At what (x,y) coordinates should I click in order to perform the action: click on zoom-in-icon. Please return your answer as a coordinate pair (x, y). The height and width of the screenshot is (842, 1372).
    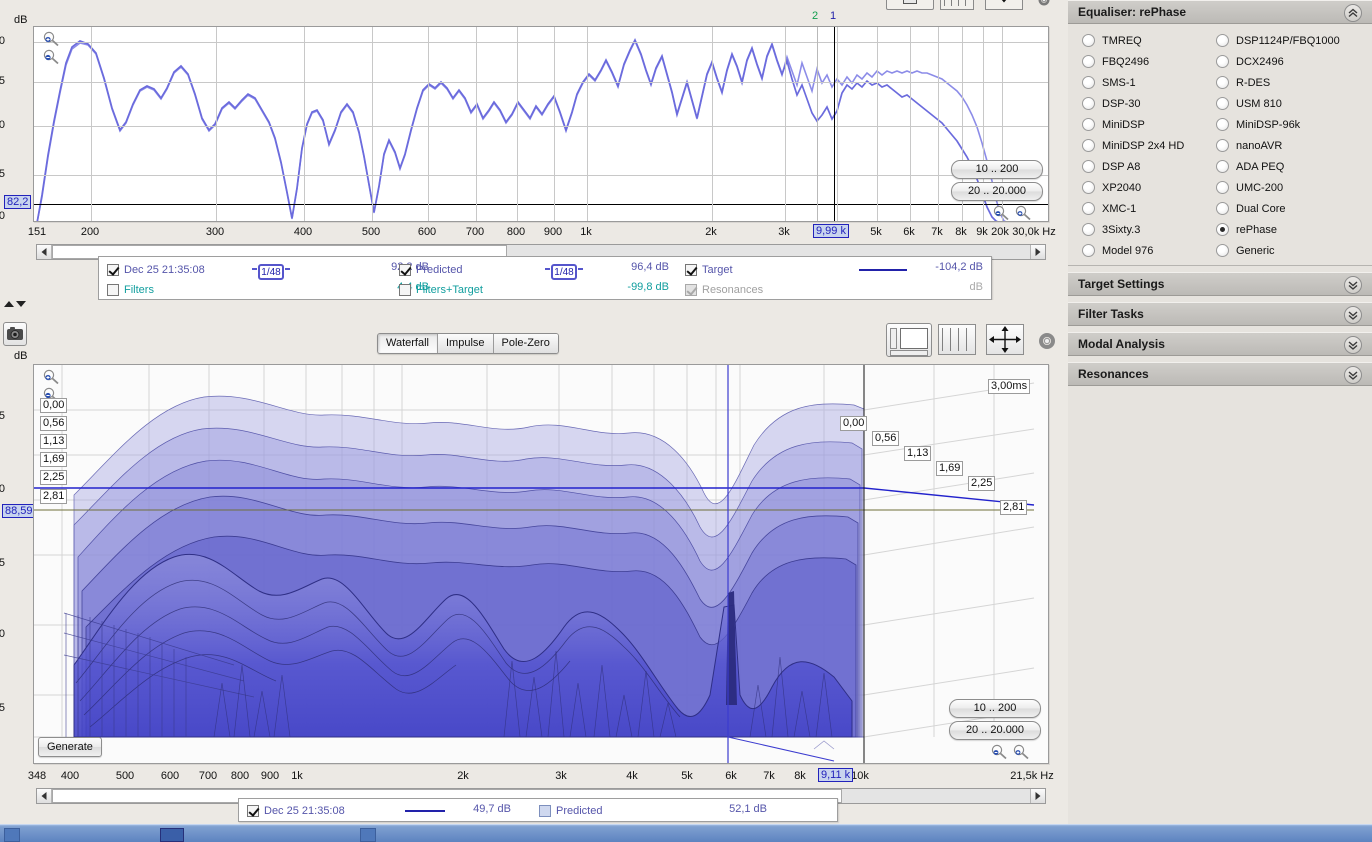
    Looking at the image, I should click on (51, 39).